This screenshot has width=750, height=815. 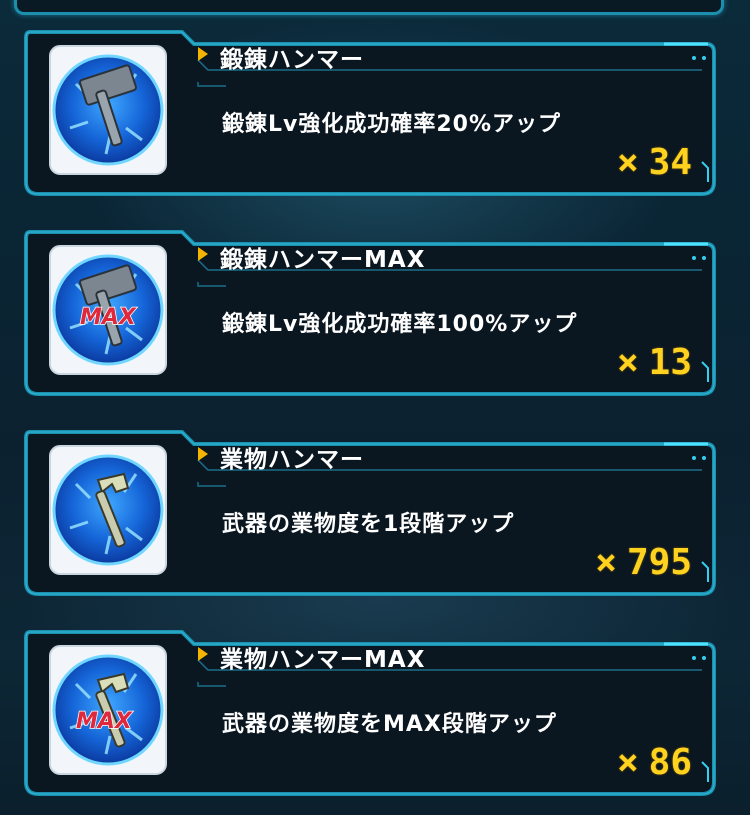 I want to click on item-name: 業物ハンマーMAX, so click(x=323, y=660).